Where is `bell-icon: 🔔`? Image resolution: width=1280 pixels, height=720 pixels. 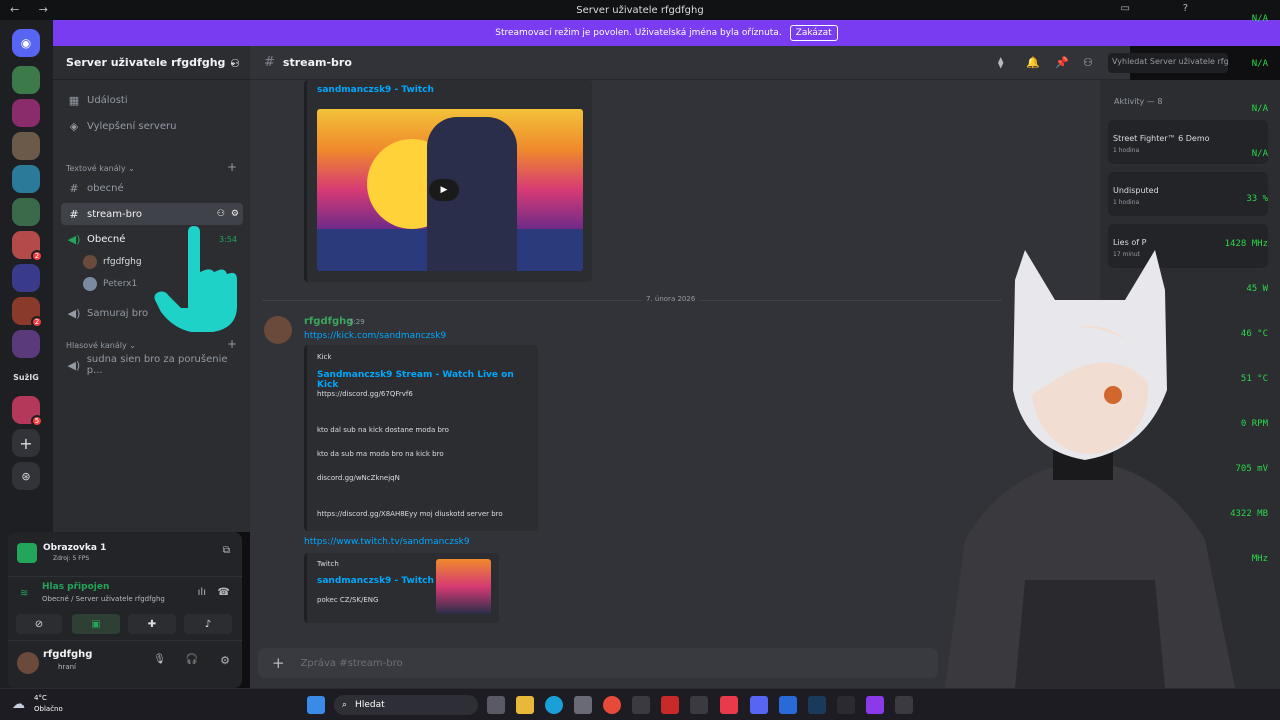
bell-icon: 🔔 is located at coordinates (1033, 62).